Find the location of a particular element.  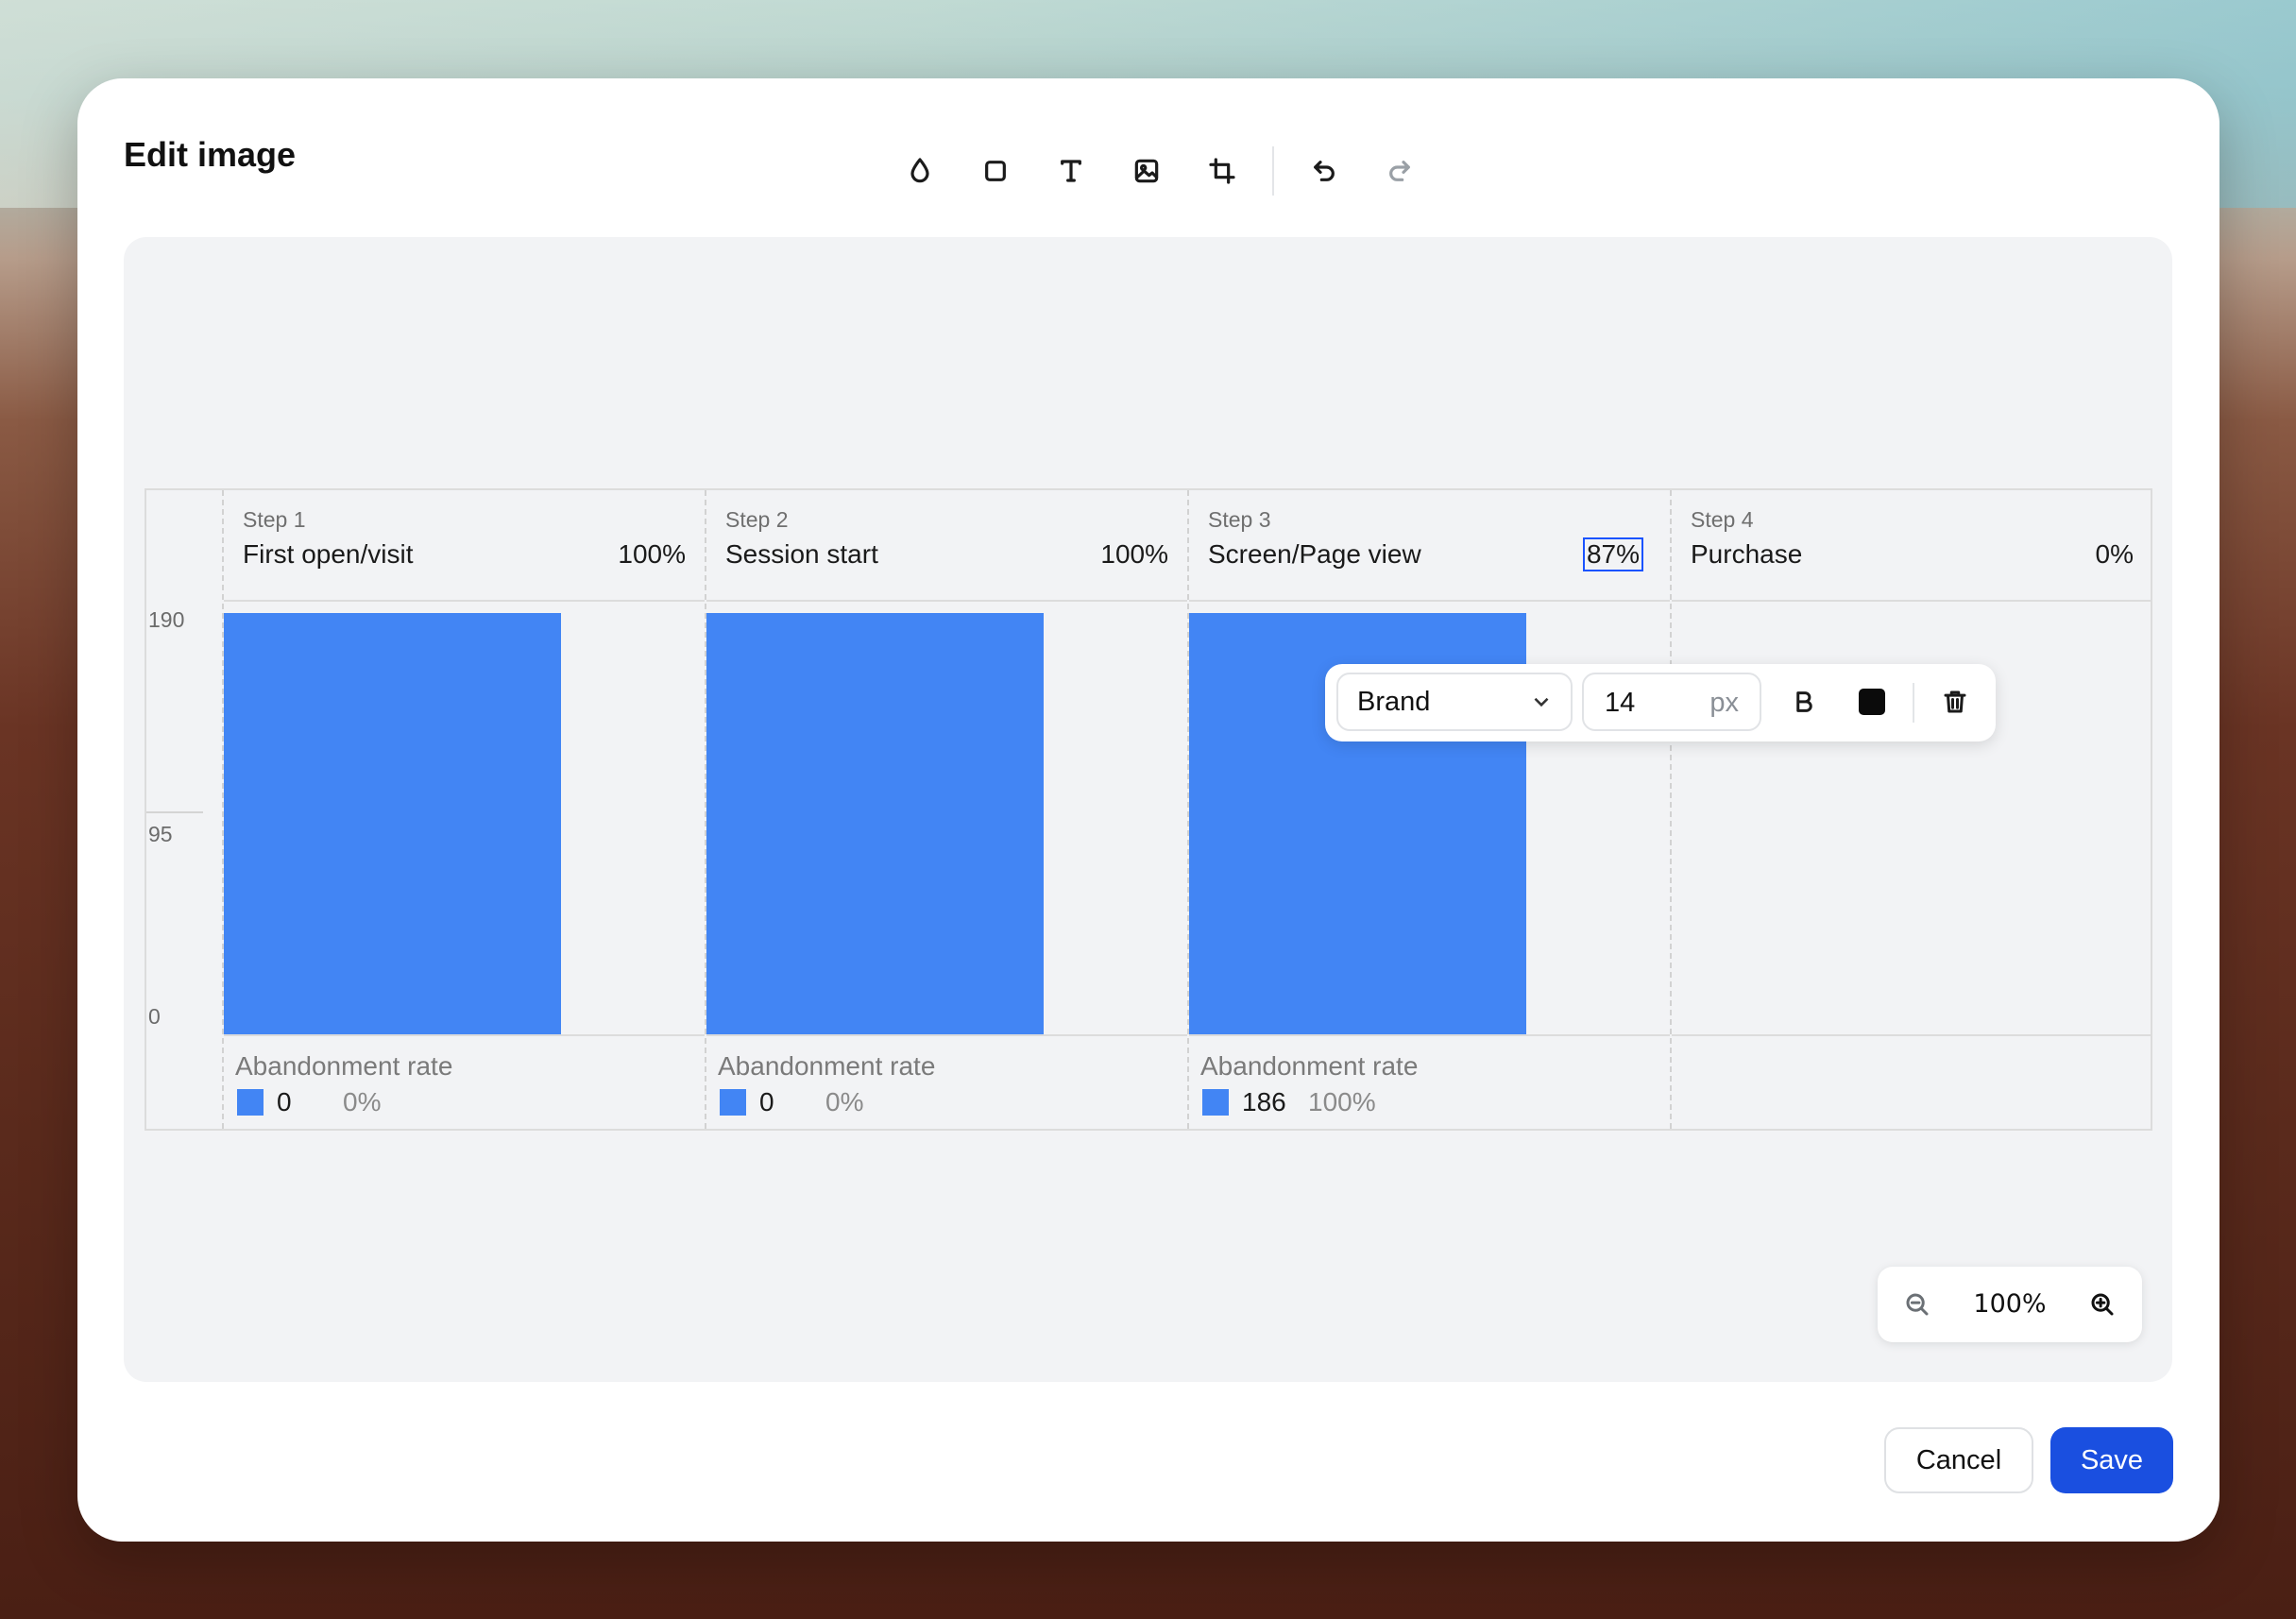

bold-button is located at coordinates (1804, 702).